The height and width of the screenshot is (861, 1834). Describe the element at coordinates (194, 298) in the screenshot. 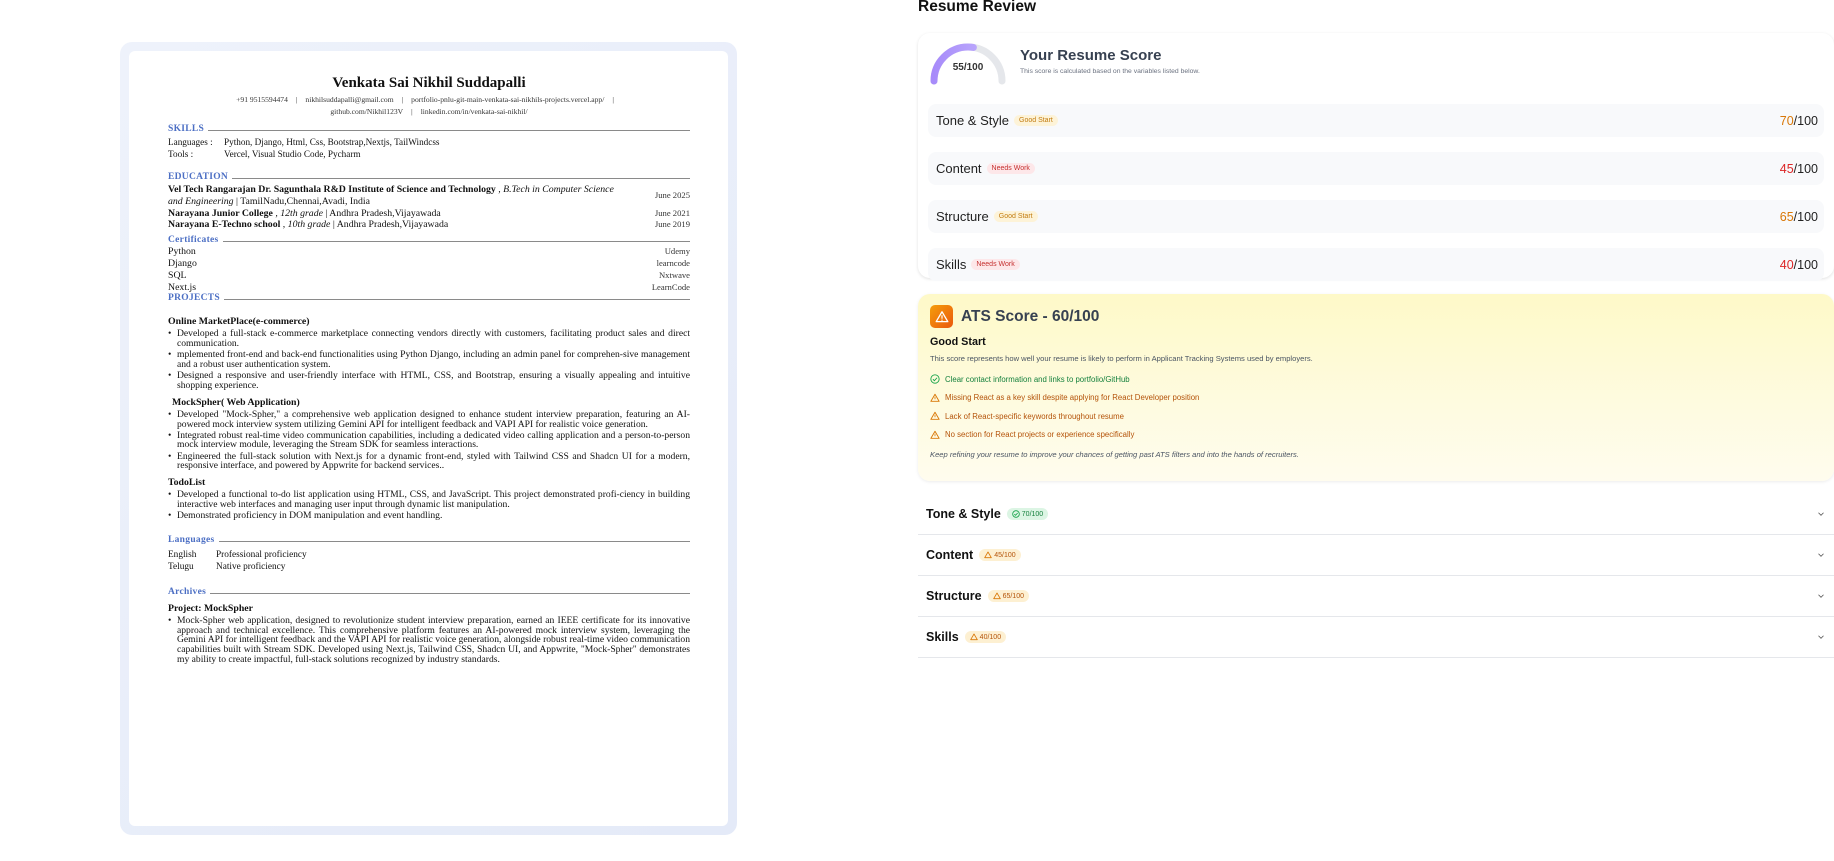

I see `section-title: PROJECTS` at that location.